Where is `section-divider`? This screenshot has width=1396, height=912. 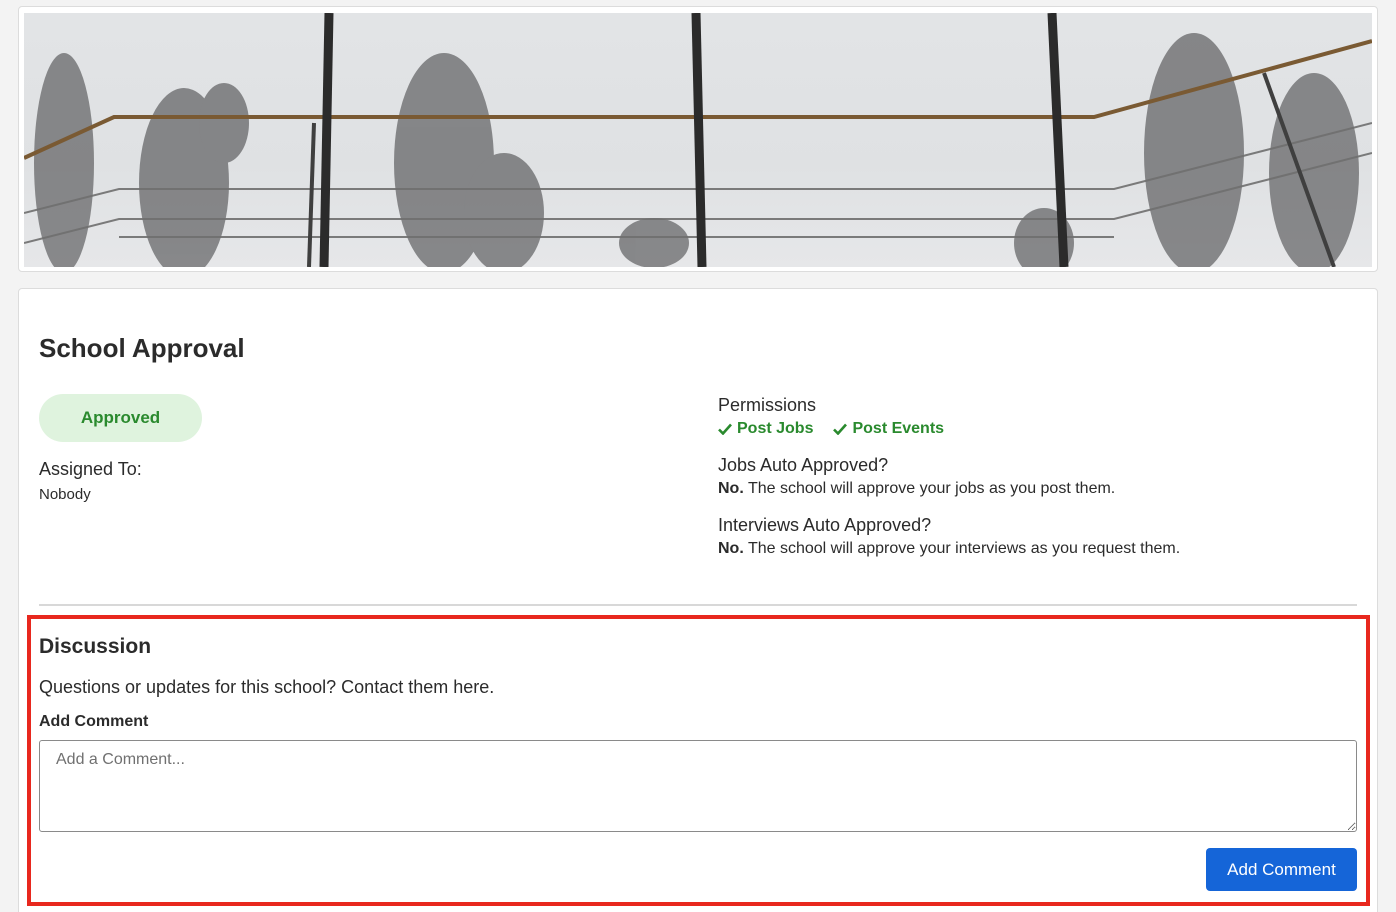
section-divider is located at coordinates (698, 605).